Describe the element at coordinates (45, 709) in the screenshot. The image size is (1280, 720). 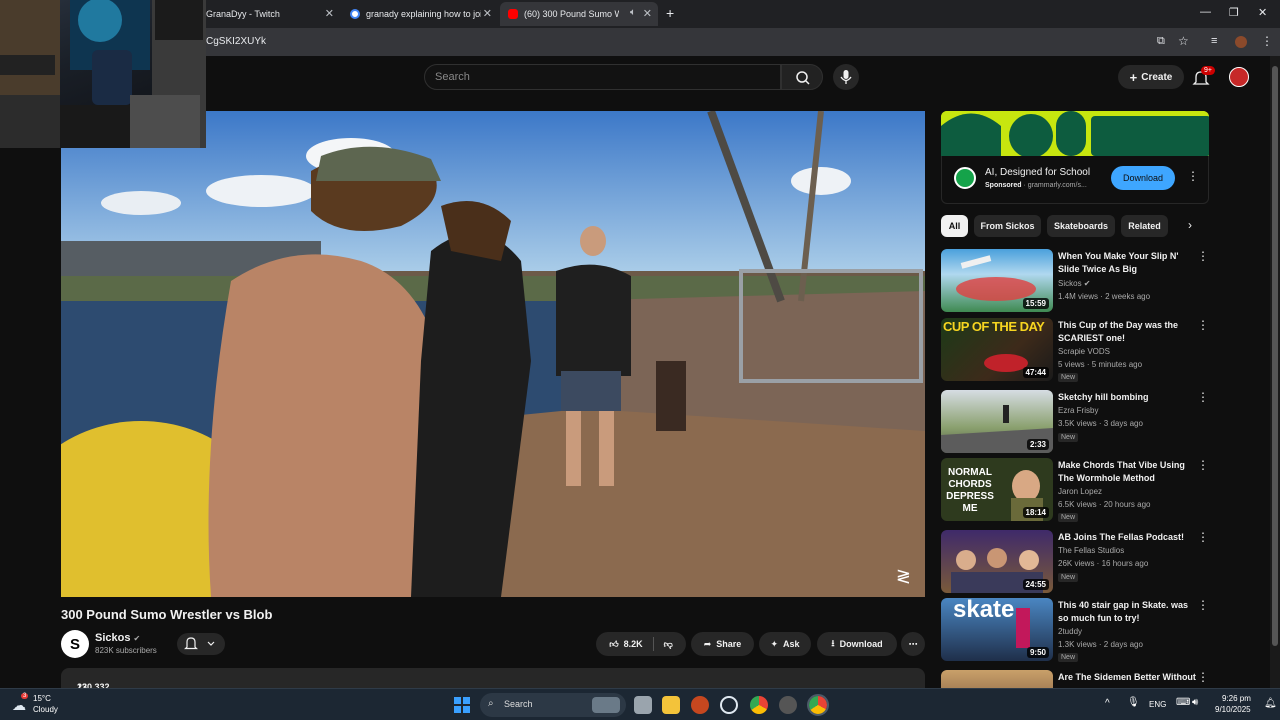
I see `weather-description: Cloudy` at that location.